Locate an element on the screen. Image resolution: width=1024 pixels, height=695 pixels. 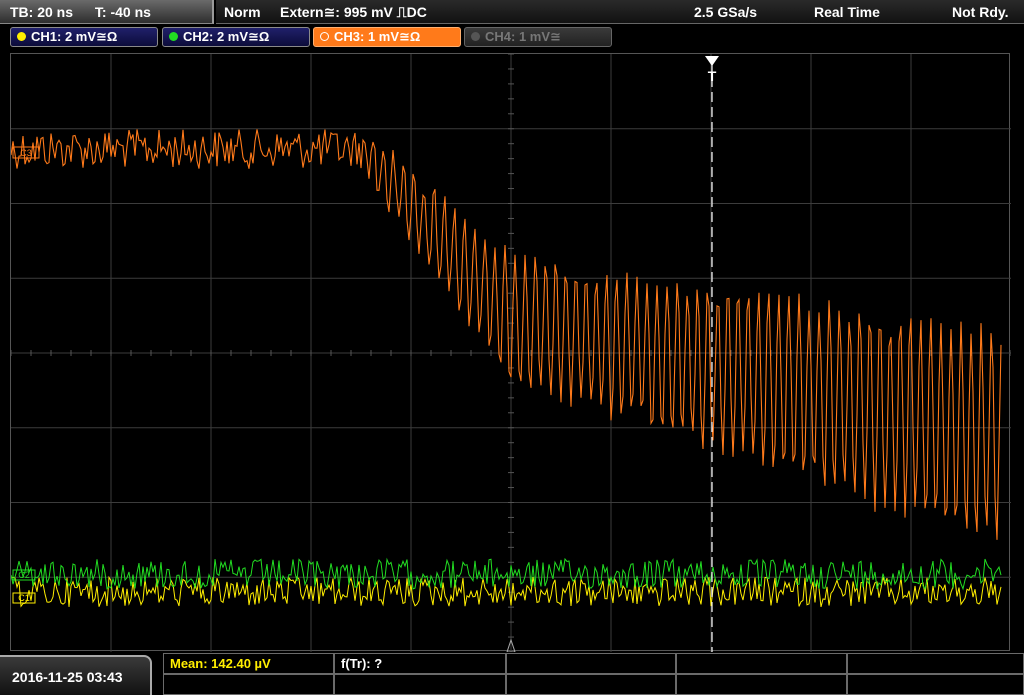
ch3-color-dot-icon is located at coordinates (324, 36).